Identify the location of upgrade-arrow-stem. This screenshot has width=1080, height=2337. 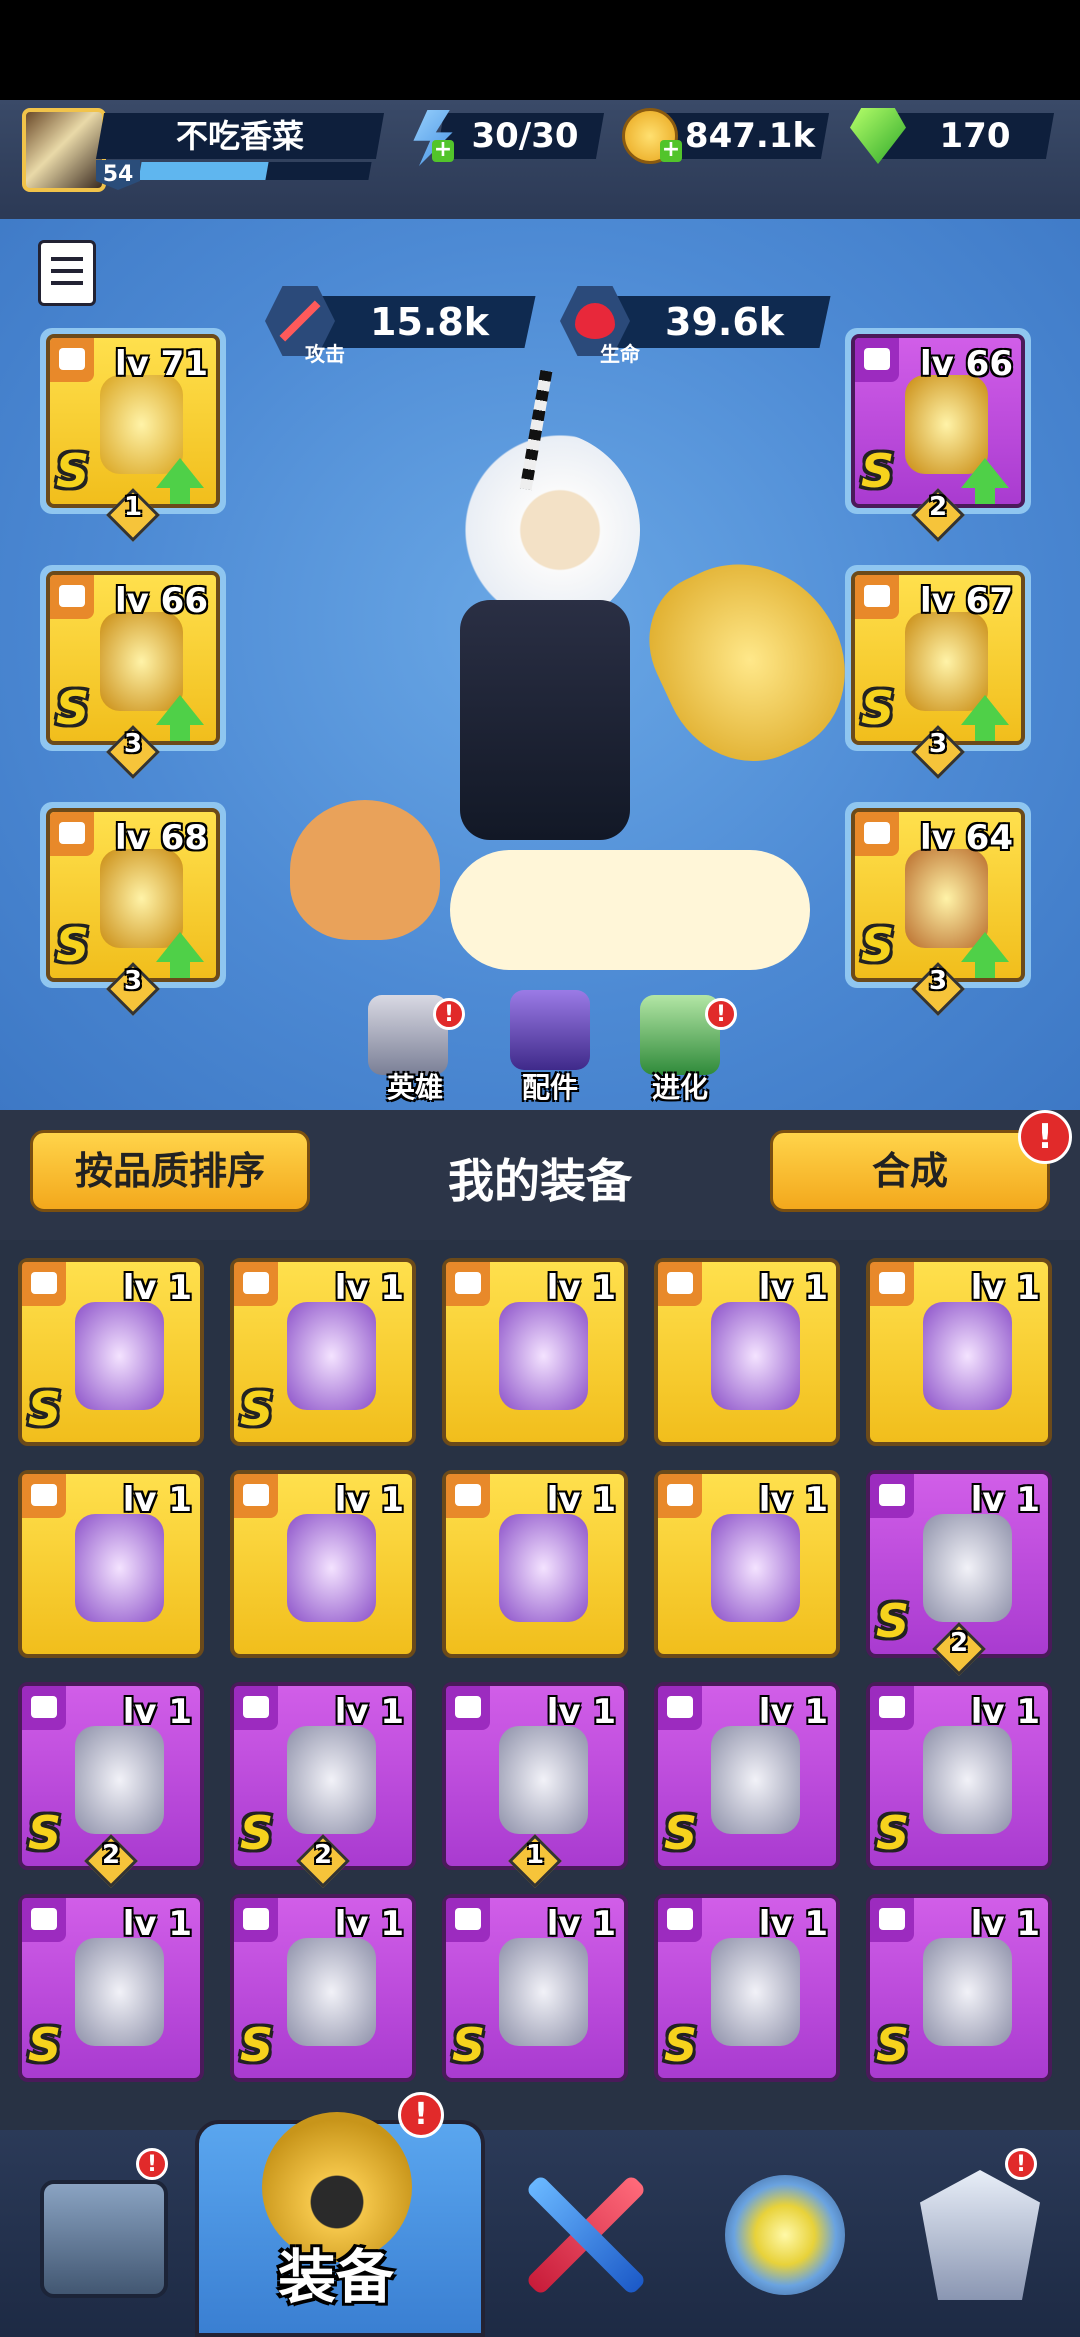
(180, 731).